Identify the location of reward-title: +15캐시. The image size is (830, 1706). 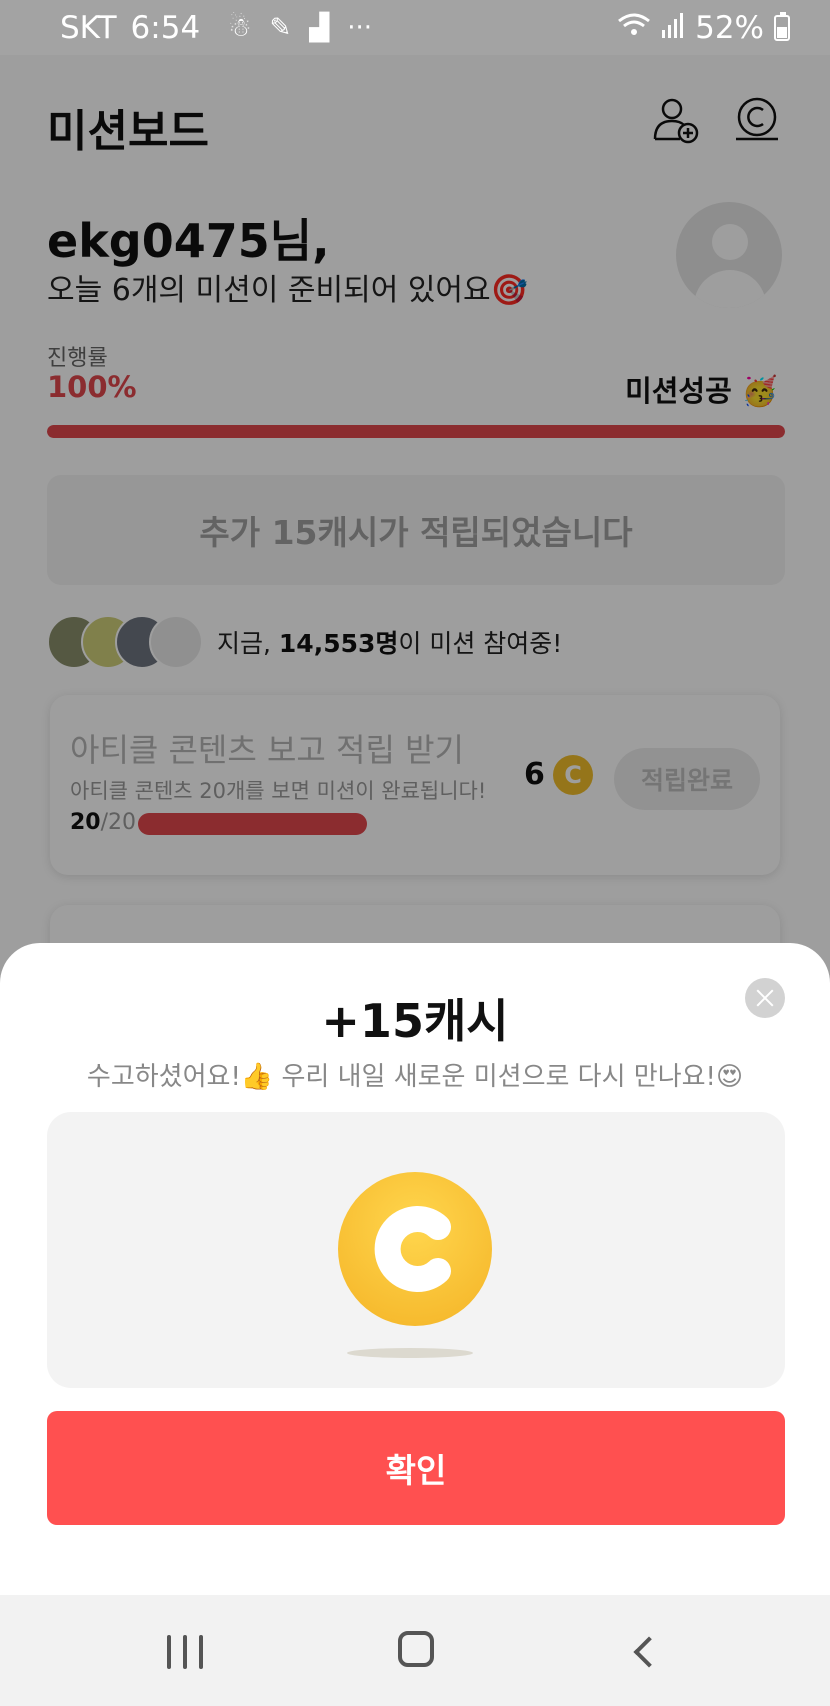
(415, 1021).